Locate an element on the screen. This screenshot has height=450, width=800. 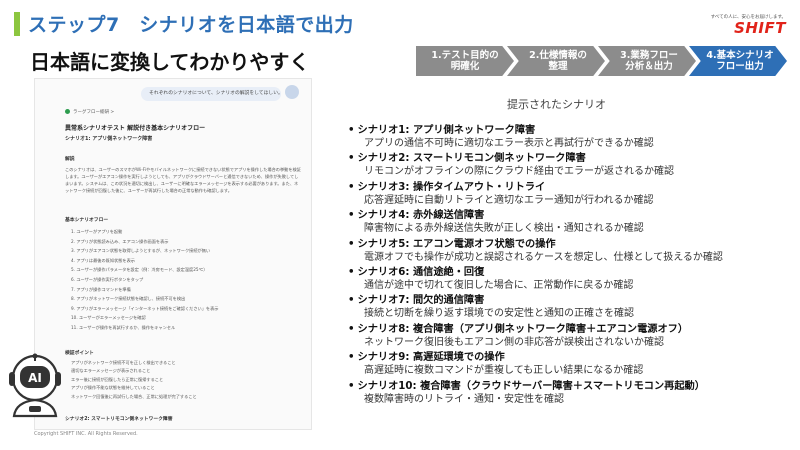
section-flow-heading: 基本シナリオフロー is located at coordinates (87, 220).